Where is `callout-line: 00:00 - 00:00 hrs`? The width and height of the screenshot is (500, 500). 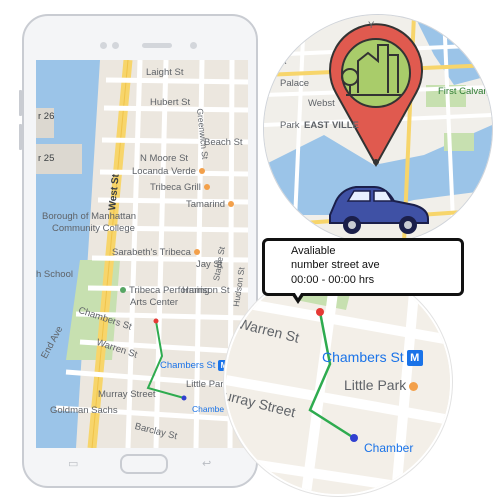 callout-line: 00:00 - 00:00 hrs is located at coordinates (333, 280).